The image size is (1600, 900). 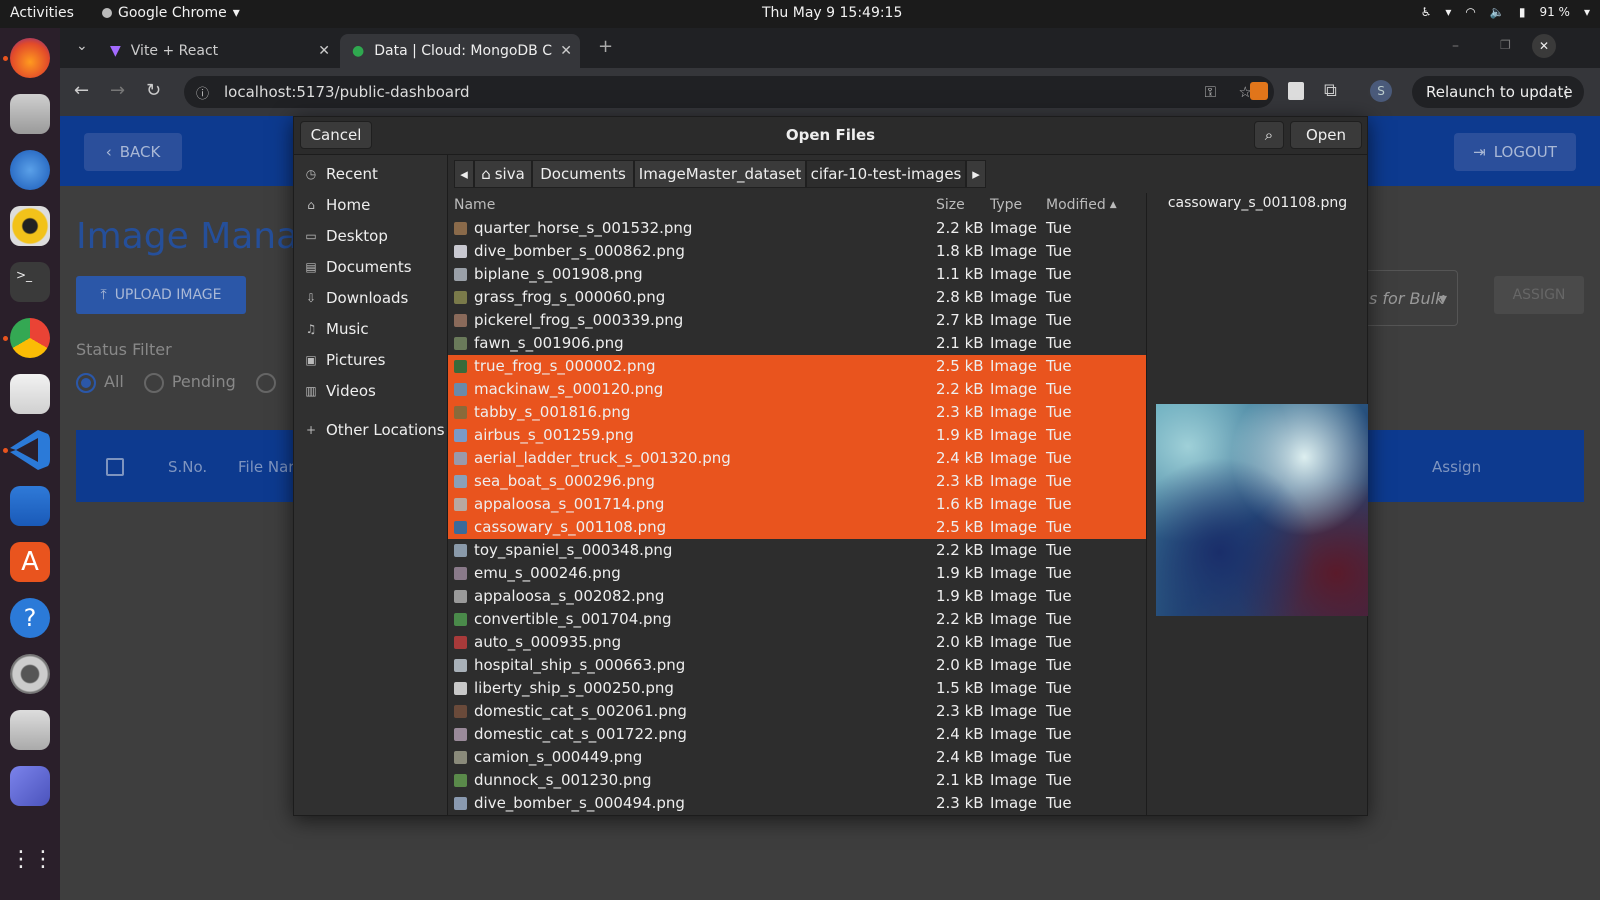 What do you see at coordinates (133, 152) in the screenshot?
I see `back-button: ‹ BACK` at bounding box center [133, 152].